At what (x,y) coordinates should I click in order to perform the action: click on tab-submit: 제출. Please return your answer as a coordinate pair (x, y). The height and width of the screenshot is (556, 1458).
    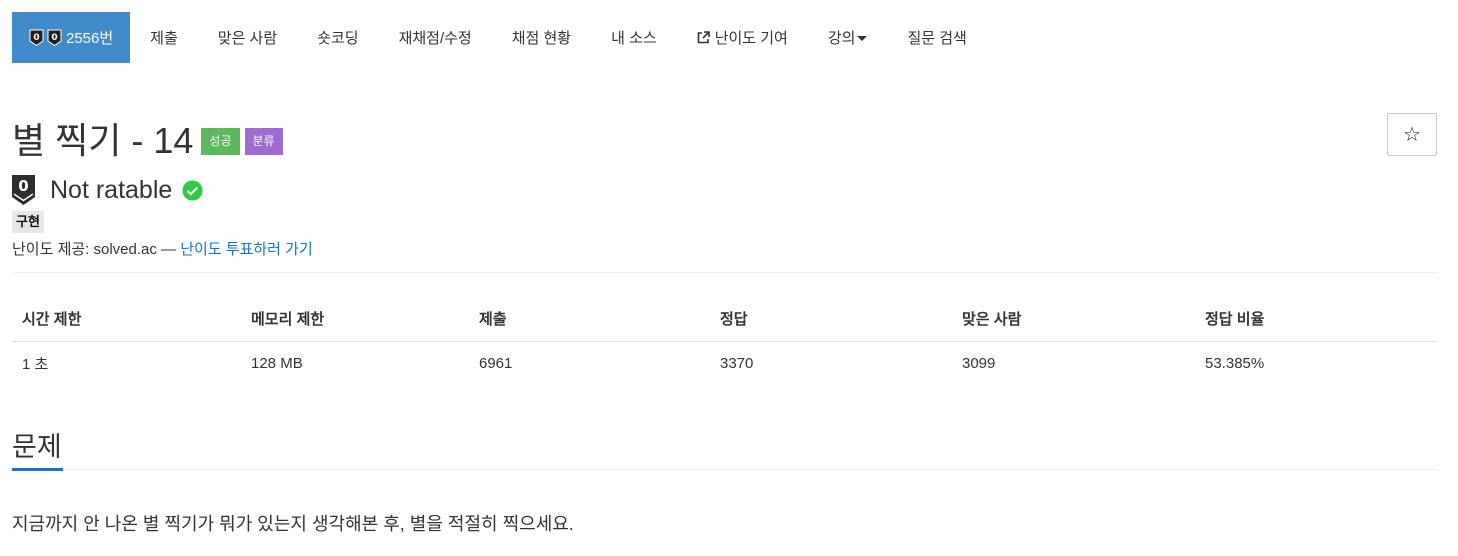
    Looking at the image, I should click on (164, 37).